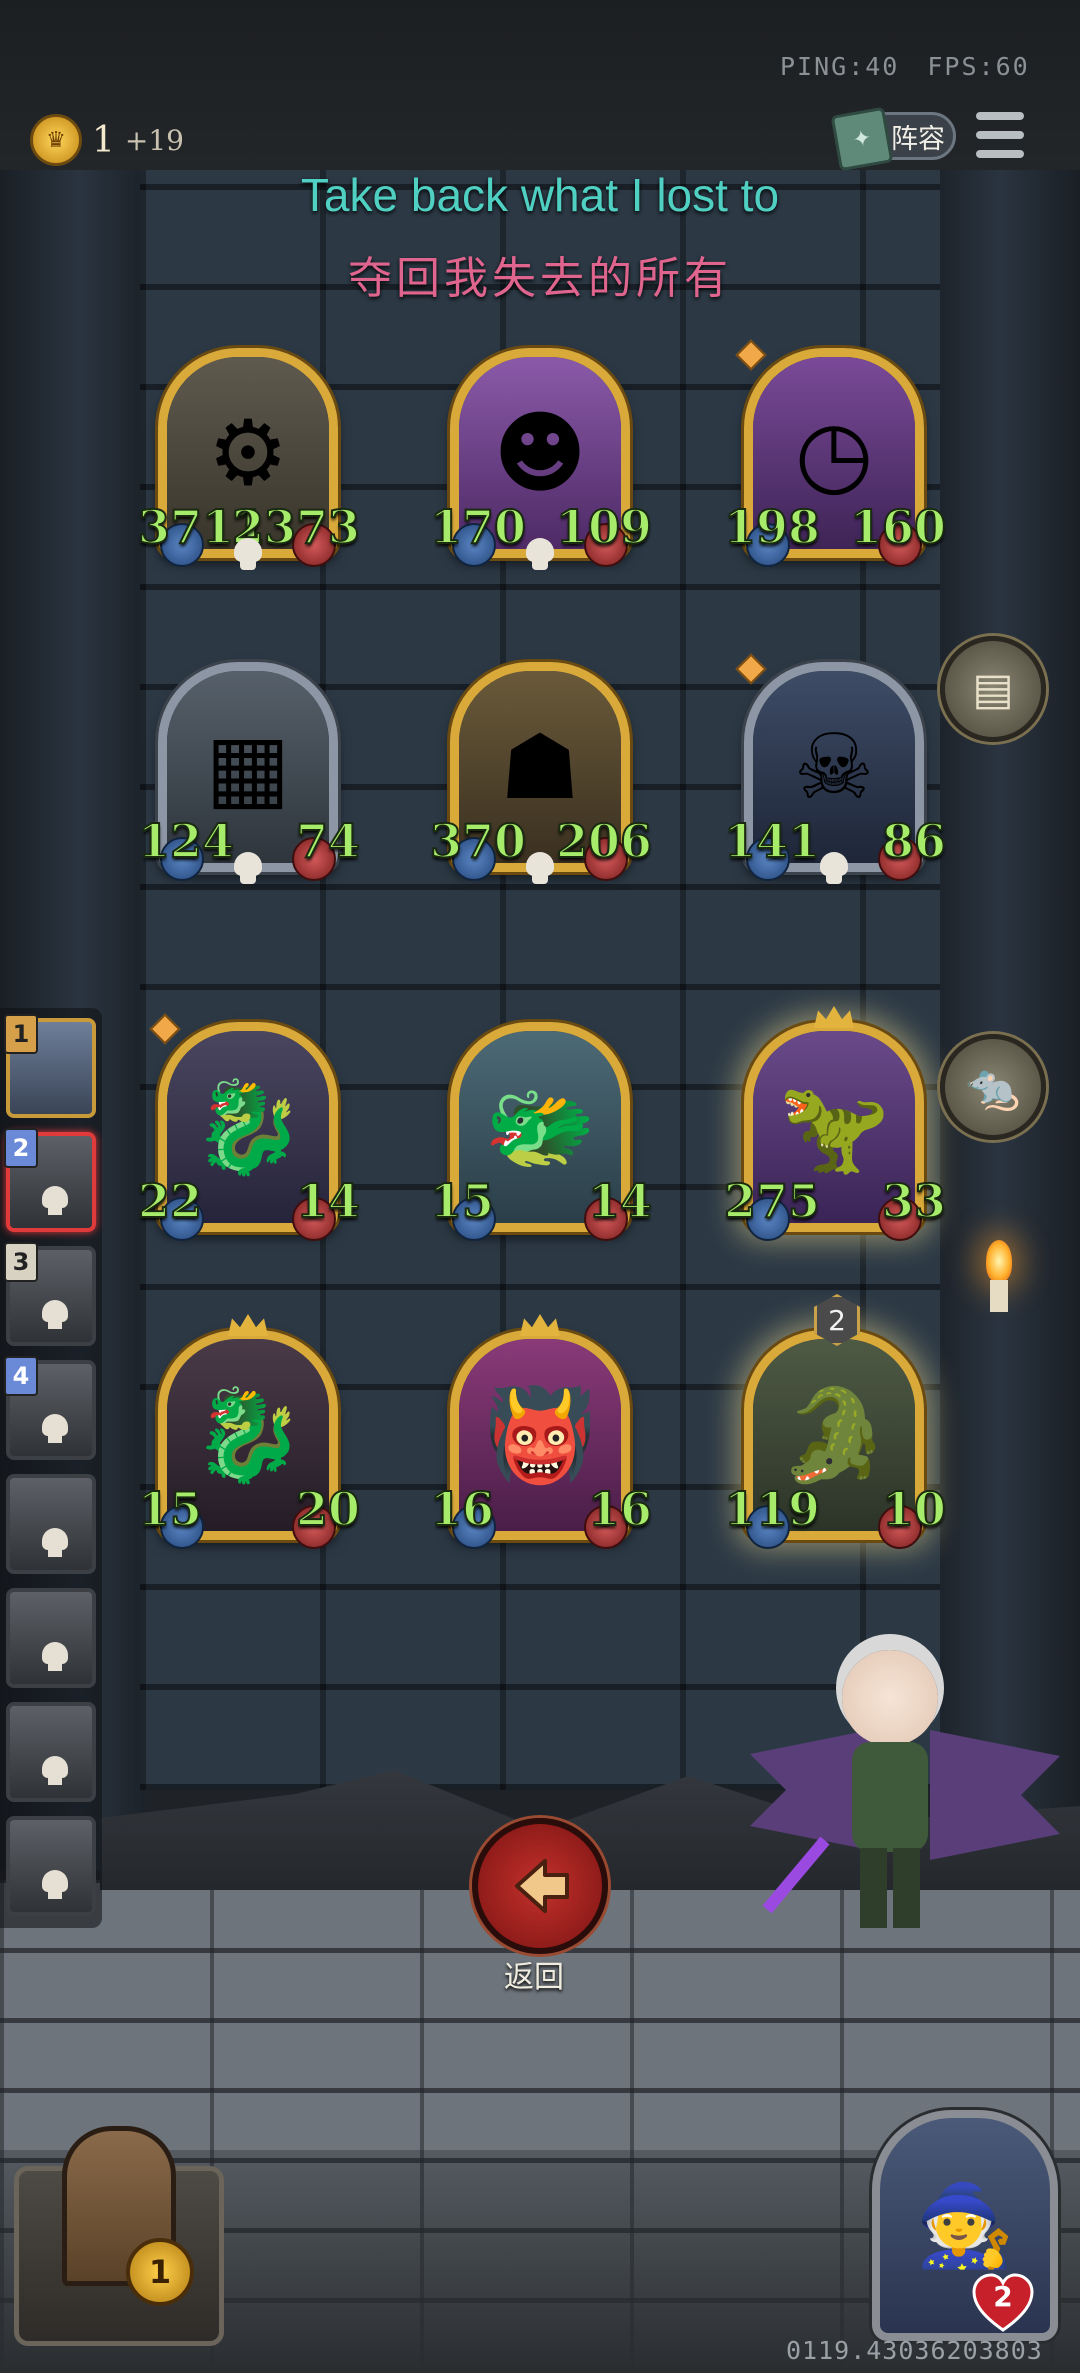  Describe the element at coordinates (898, 527) in the screenshot. I see `health-value: 160` at that location.